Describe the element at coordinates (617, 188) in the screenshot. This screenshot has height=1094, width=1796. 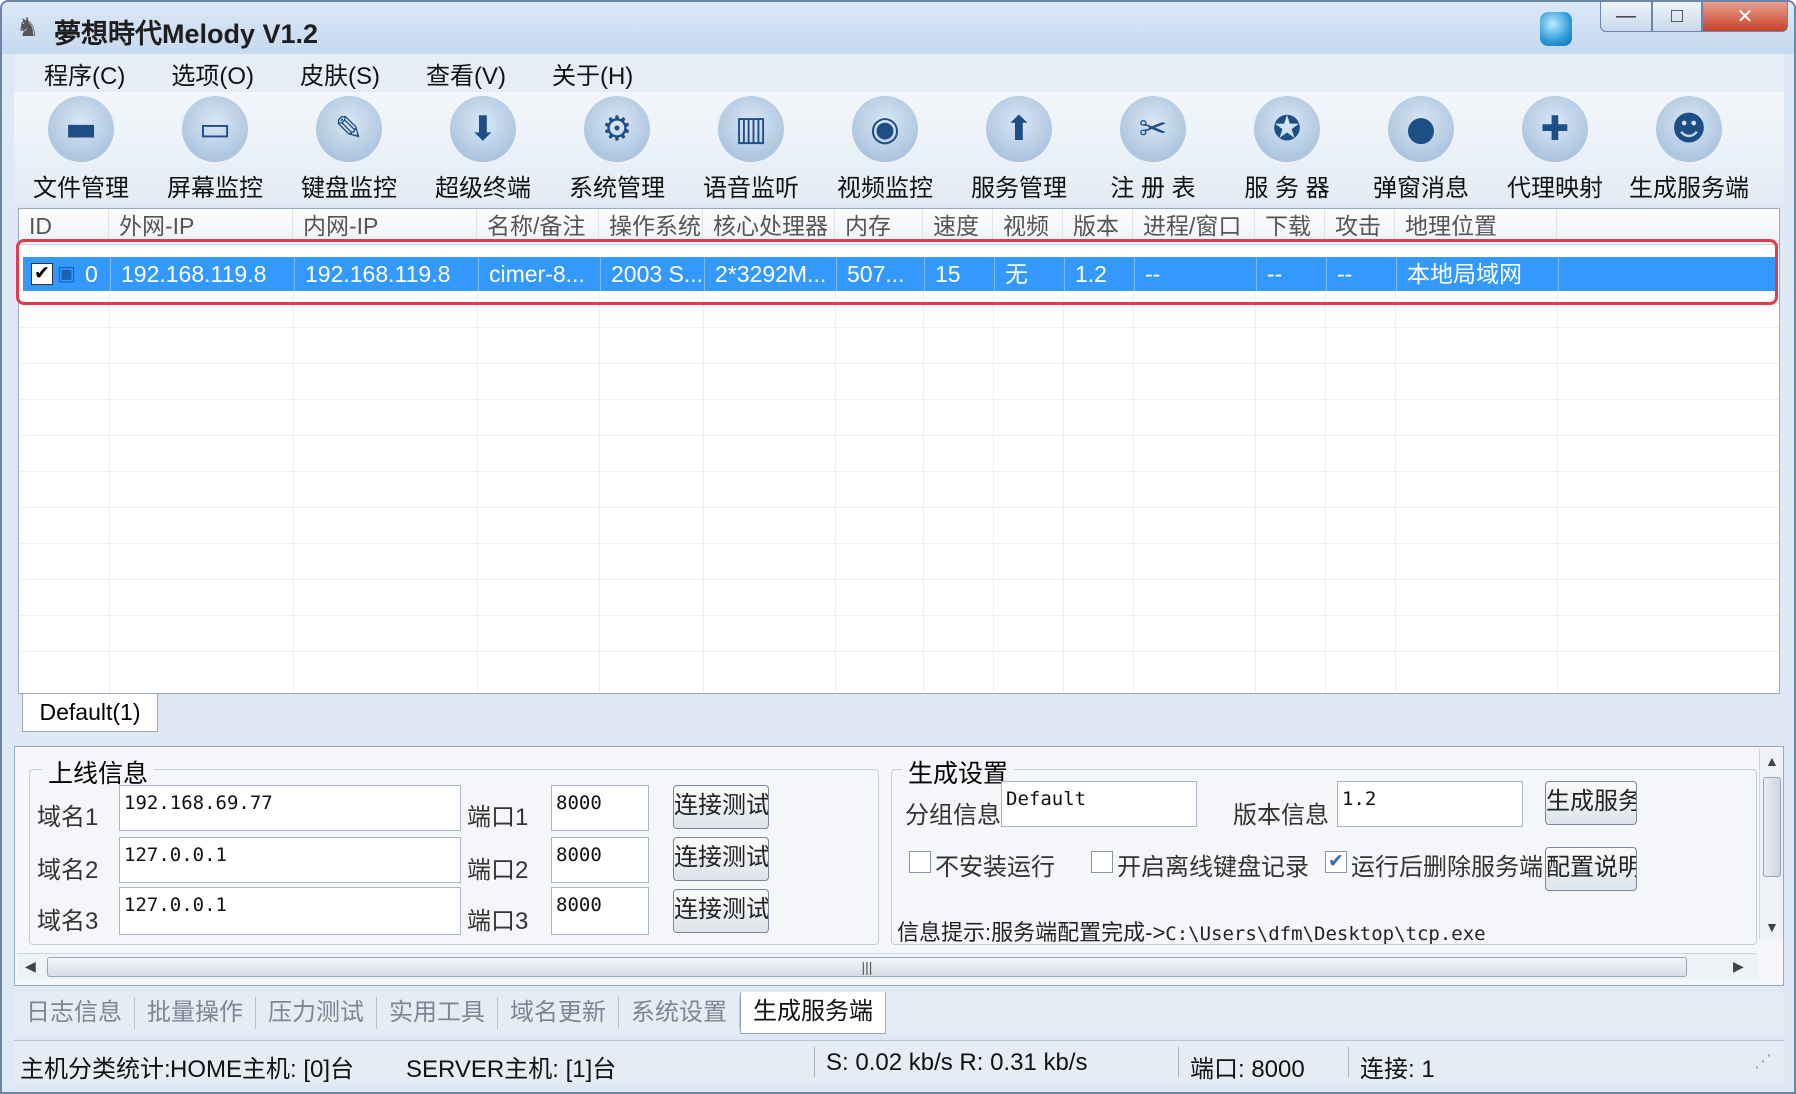
I see `toolbar-button-label: 系统管理` at that location.